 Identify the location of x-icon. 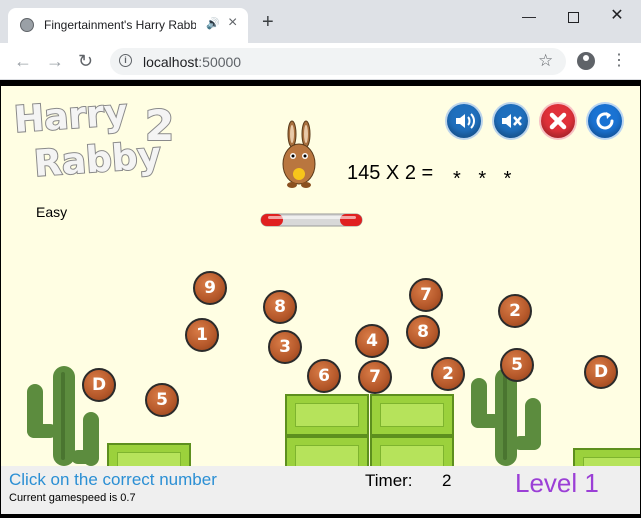
(558, 121).